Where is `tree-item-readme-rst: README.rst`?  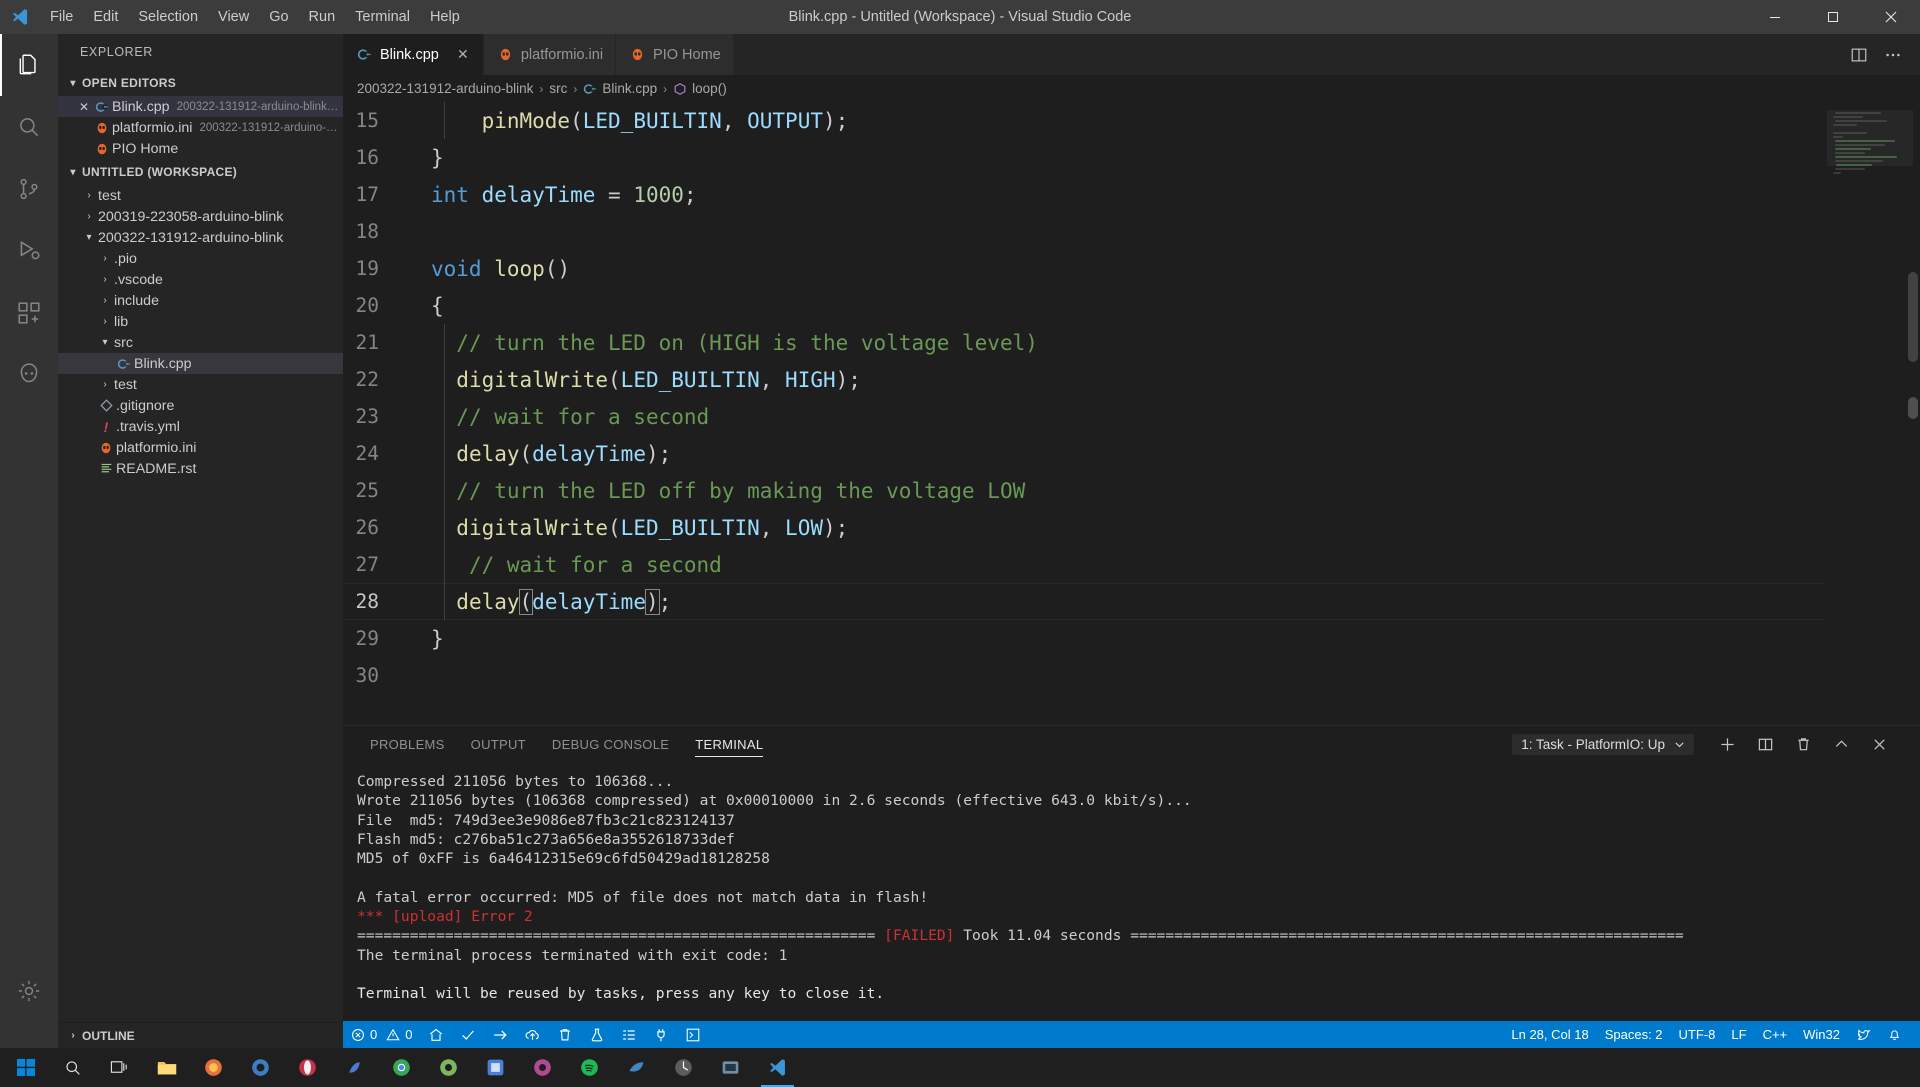
tree-item-readme-rst: README.rst is located at coordinates (200, 468).